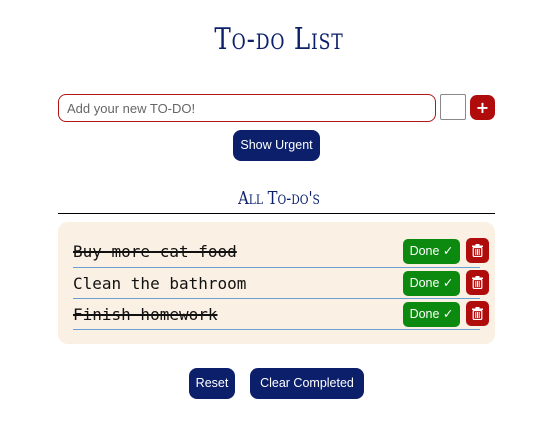 This screenshot has width=558, height=446. What do you see at coordinates (145, 314) in the screenshot?
I see `todo-item-text: Finish homework` at bounding box center [145, 314].